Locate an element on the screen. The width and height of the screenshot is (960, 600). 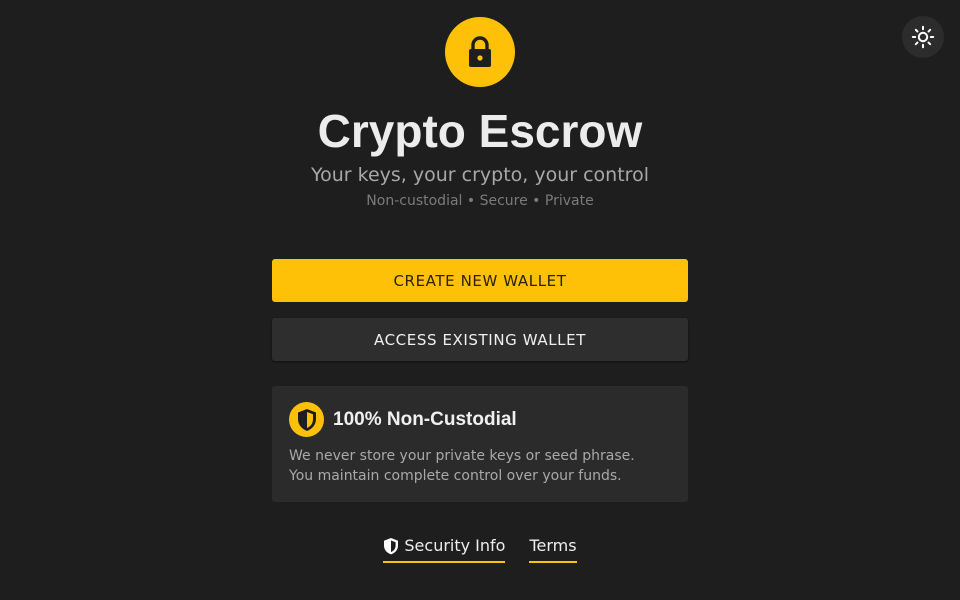
security-info-link: Security Info is located at coordinates (444, 548).